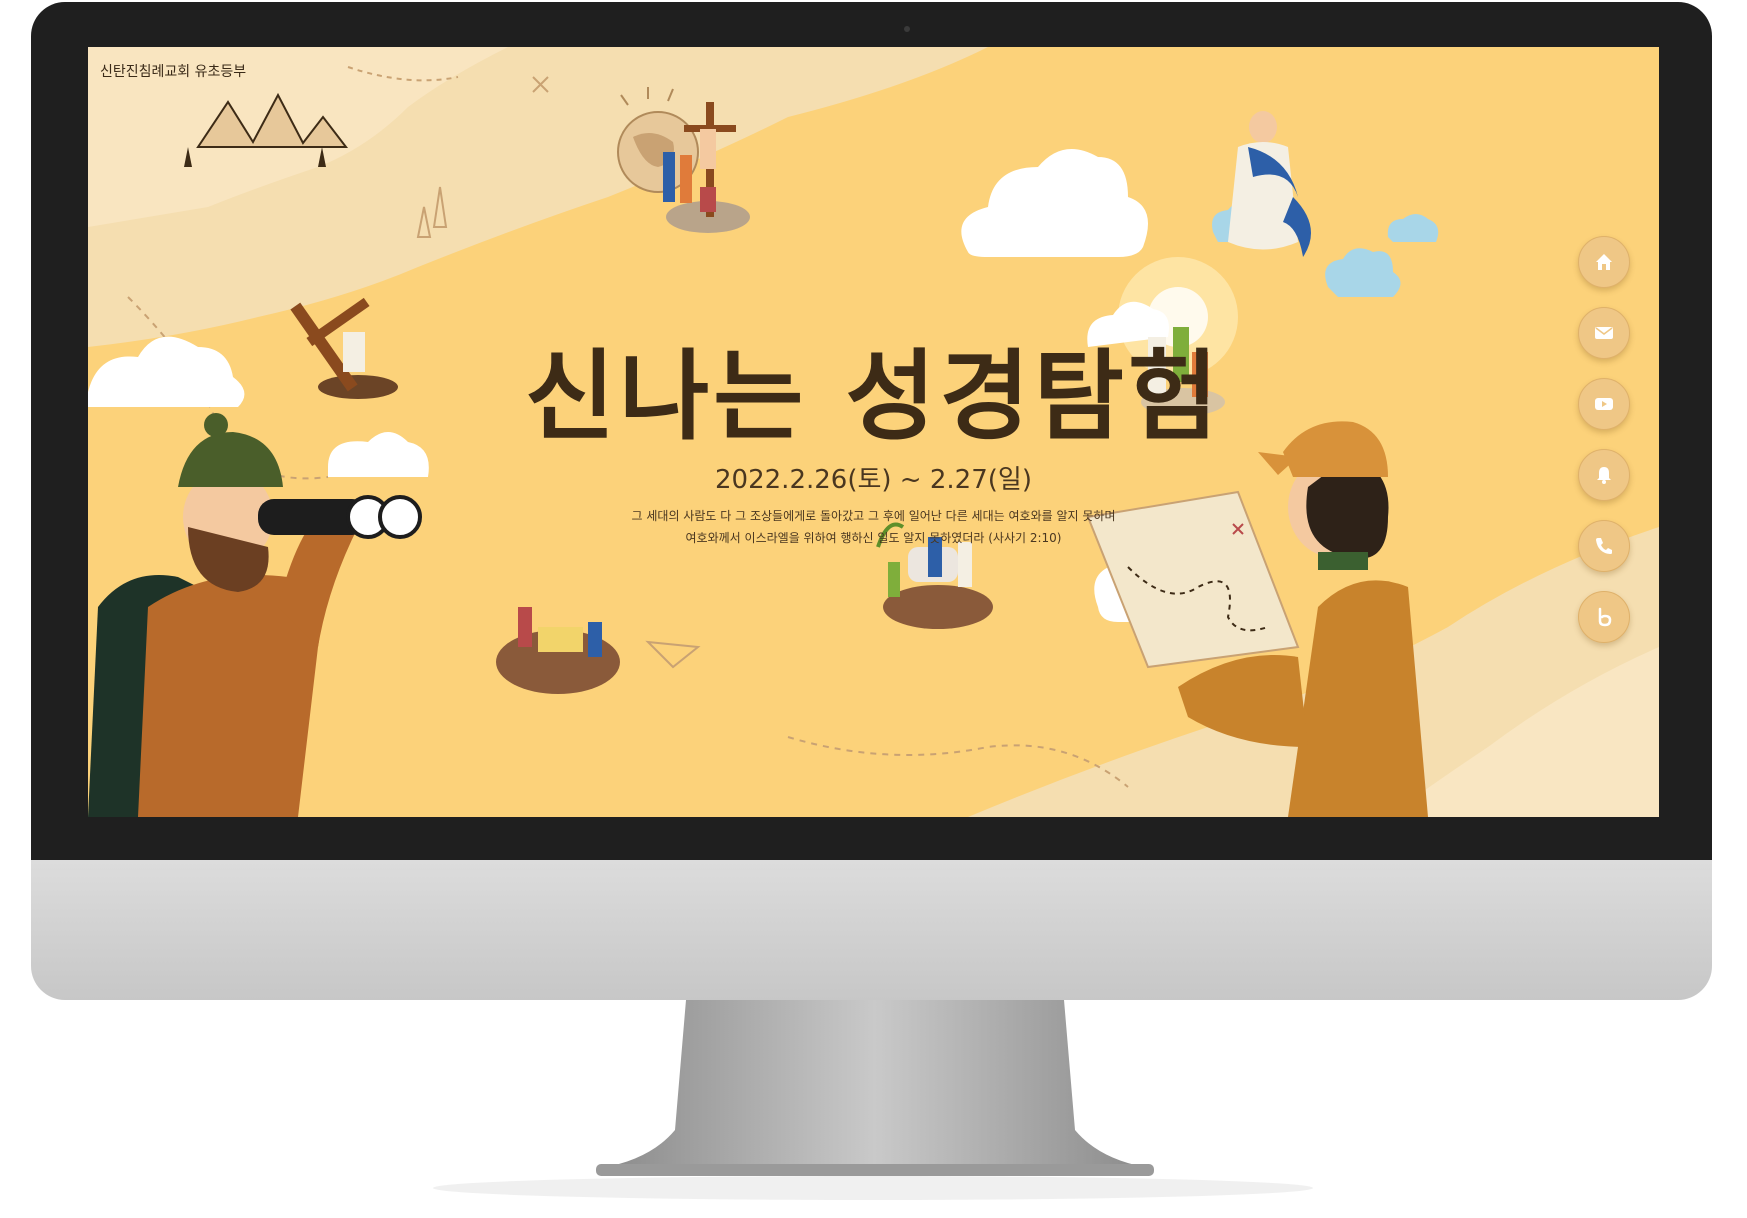 The image size is (1747, 1218). I want to click on camera-dot, so click(907, 29).